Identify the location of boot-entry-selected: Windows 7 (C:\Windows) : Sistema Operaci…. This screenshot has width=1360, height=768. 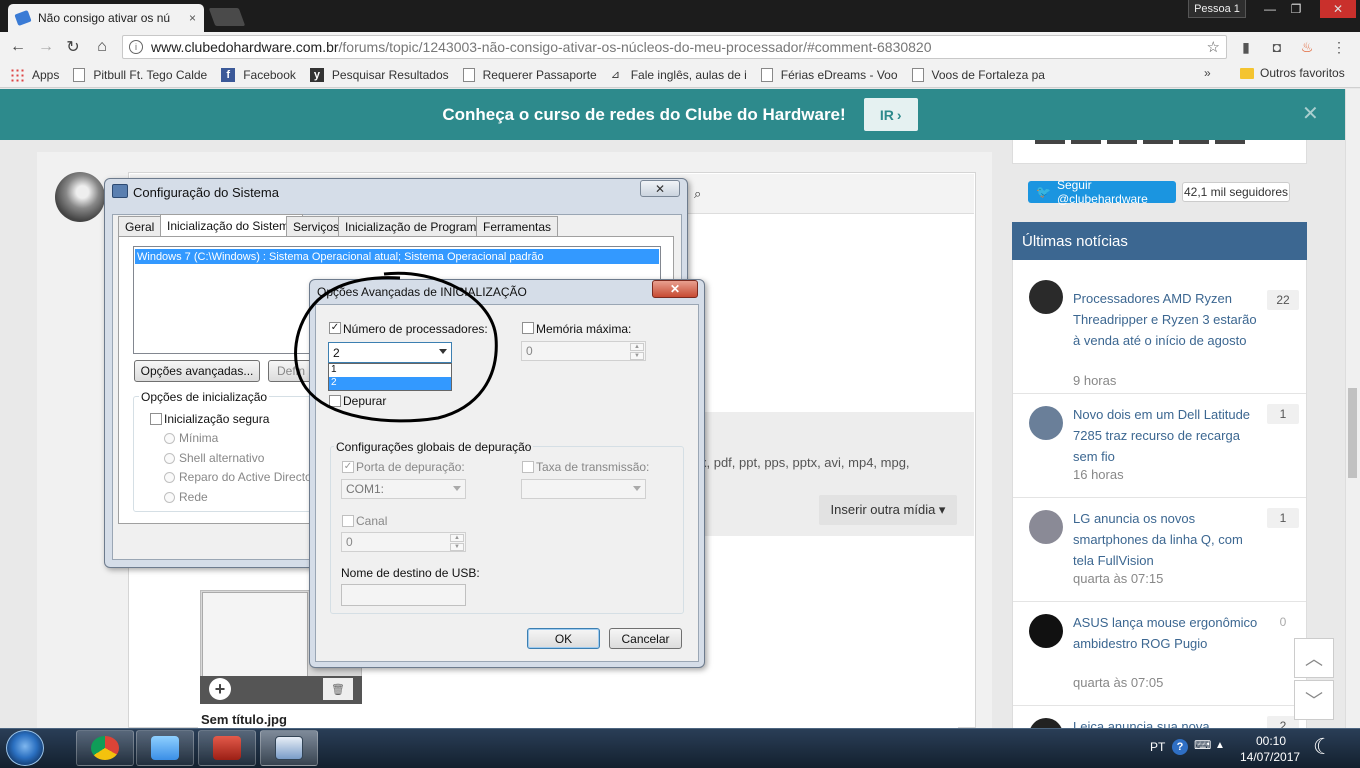
(397, 256).